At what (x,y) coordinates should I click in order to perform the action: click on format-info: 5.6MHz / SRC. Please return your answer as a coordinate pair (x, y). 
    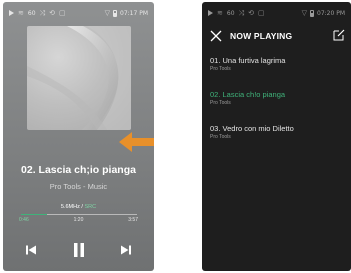
    Looking at the image, I should click on (78, 207).